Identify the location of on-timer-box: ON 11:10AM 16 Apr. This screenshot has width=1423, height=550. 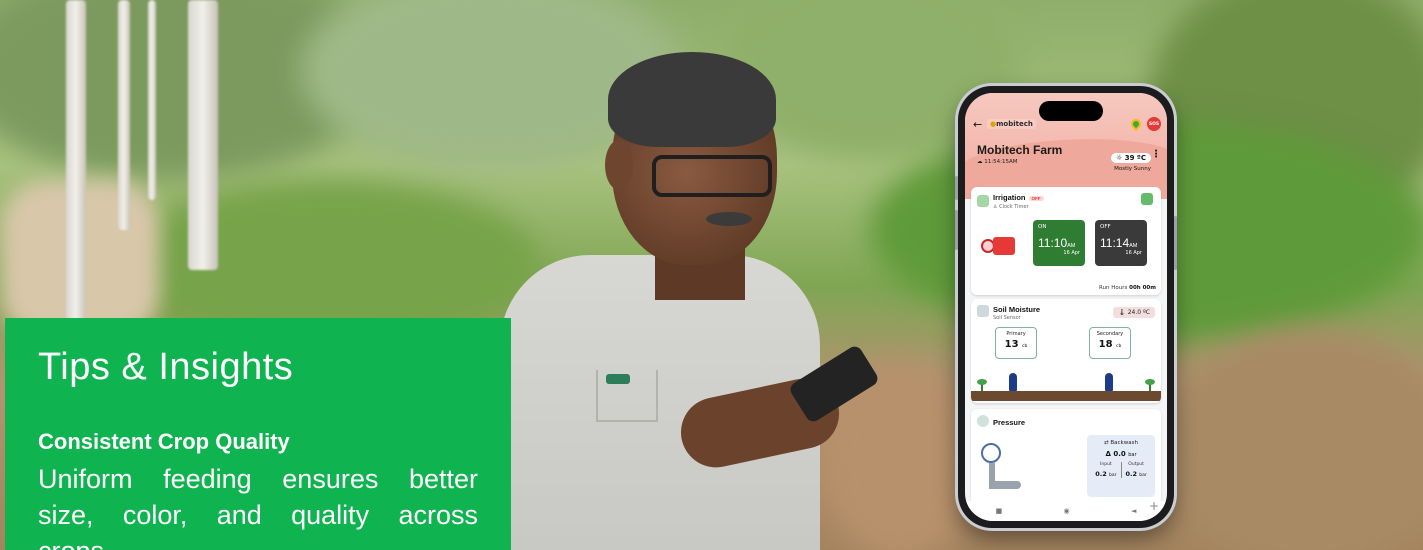
(1059, 243).